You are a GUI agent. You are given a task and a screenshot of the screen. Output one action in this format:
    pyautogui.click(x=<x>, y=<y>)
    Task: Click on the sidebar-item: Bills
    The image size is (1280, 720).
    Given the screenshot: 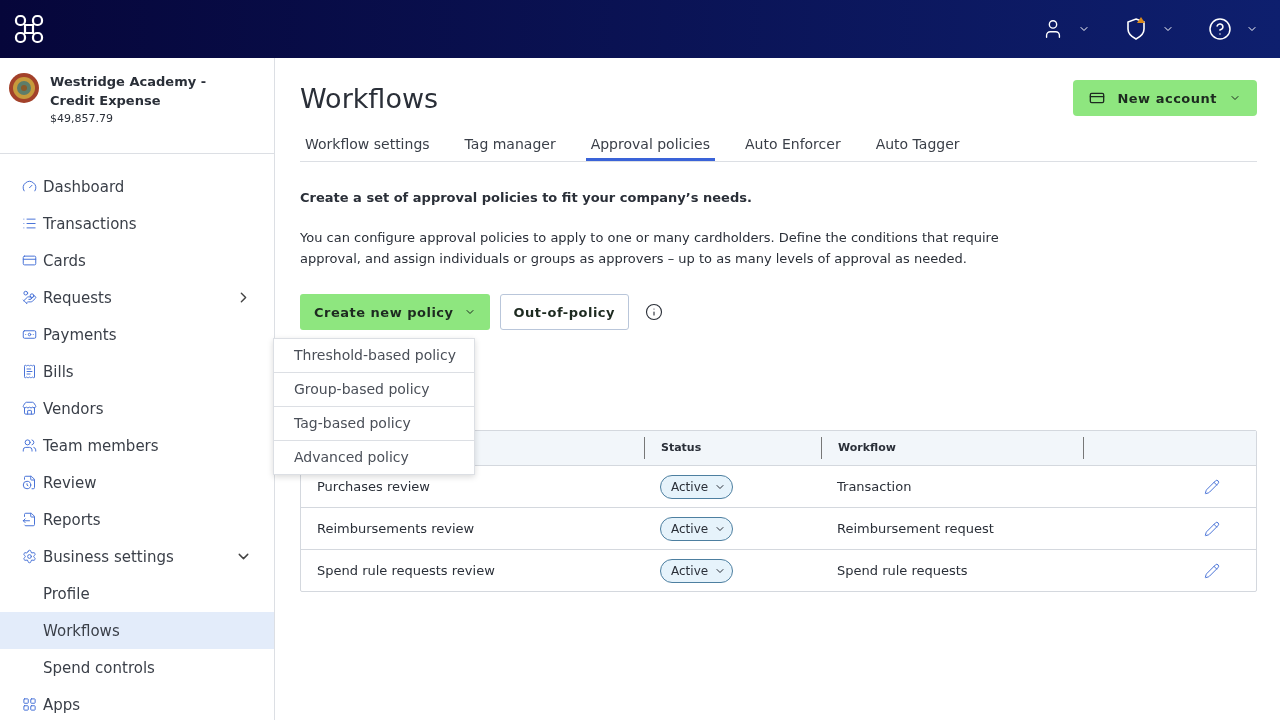 What is the action you would take?
    pyautogui.click(x=137, y=371)
    